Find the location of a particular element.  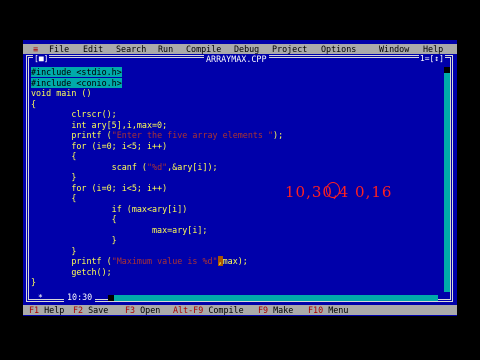

window-title: ARRAYMAX.CPP is located at coordinates (236, 59).